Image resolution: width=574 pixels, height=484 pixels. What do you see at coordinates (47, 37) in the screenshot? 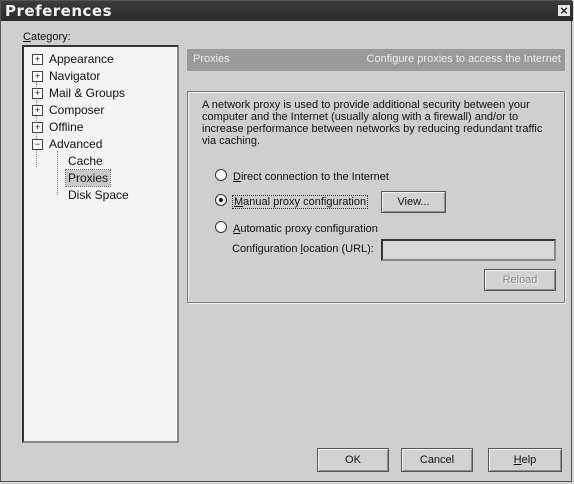
I see `category-label: Category:` at bounding box center [47, 37].